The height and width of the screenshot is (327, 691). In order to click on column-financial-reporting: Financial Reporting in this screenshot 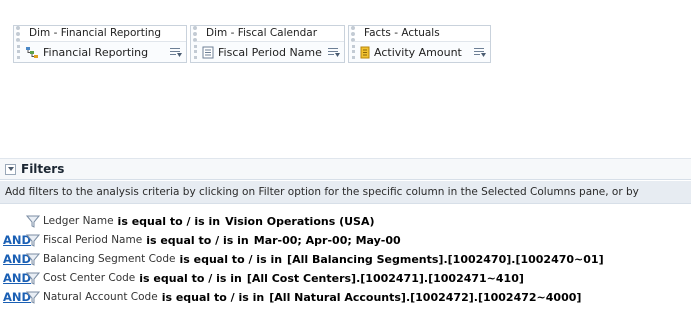, I will do `click(100, 52)`.